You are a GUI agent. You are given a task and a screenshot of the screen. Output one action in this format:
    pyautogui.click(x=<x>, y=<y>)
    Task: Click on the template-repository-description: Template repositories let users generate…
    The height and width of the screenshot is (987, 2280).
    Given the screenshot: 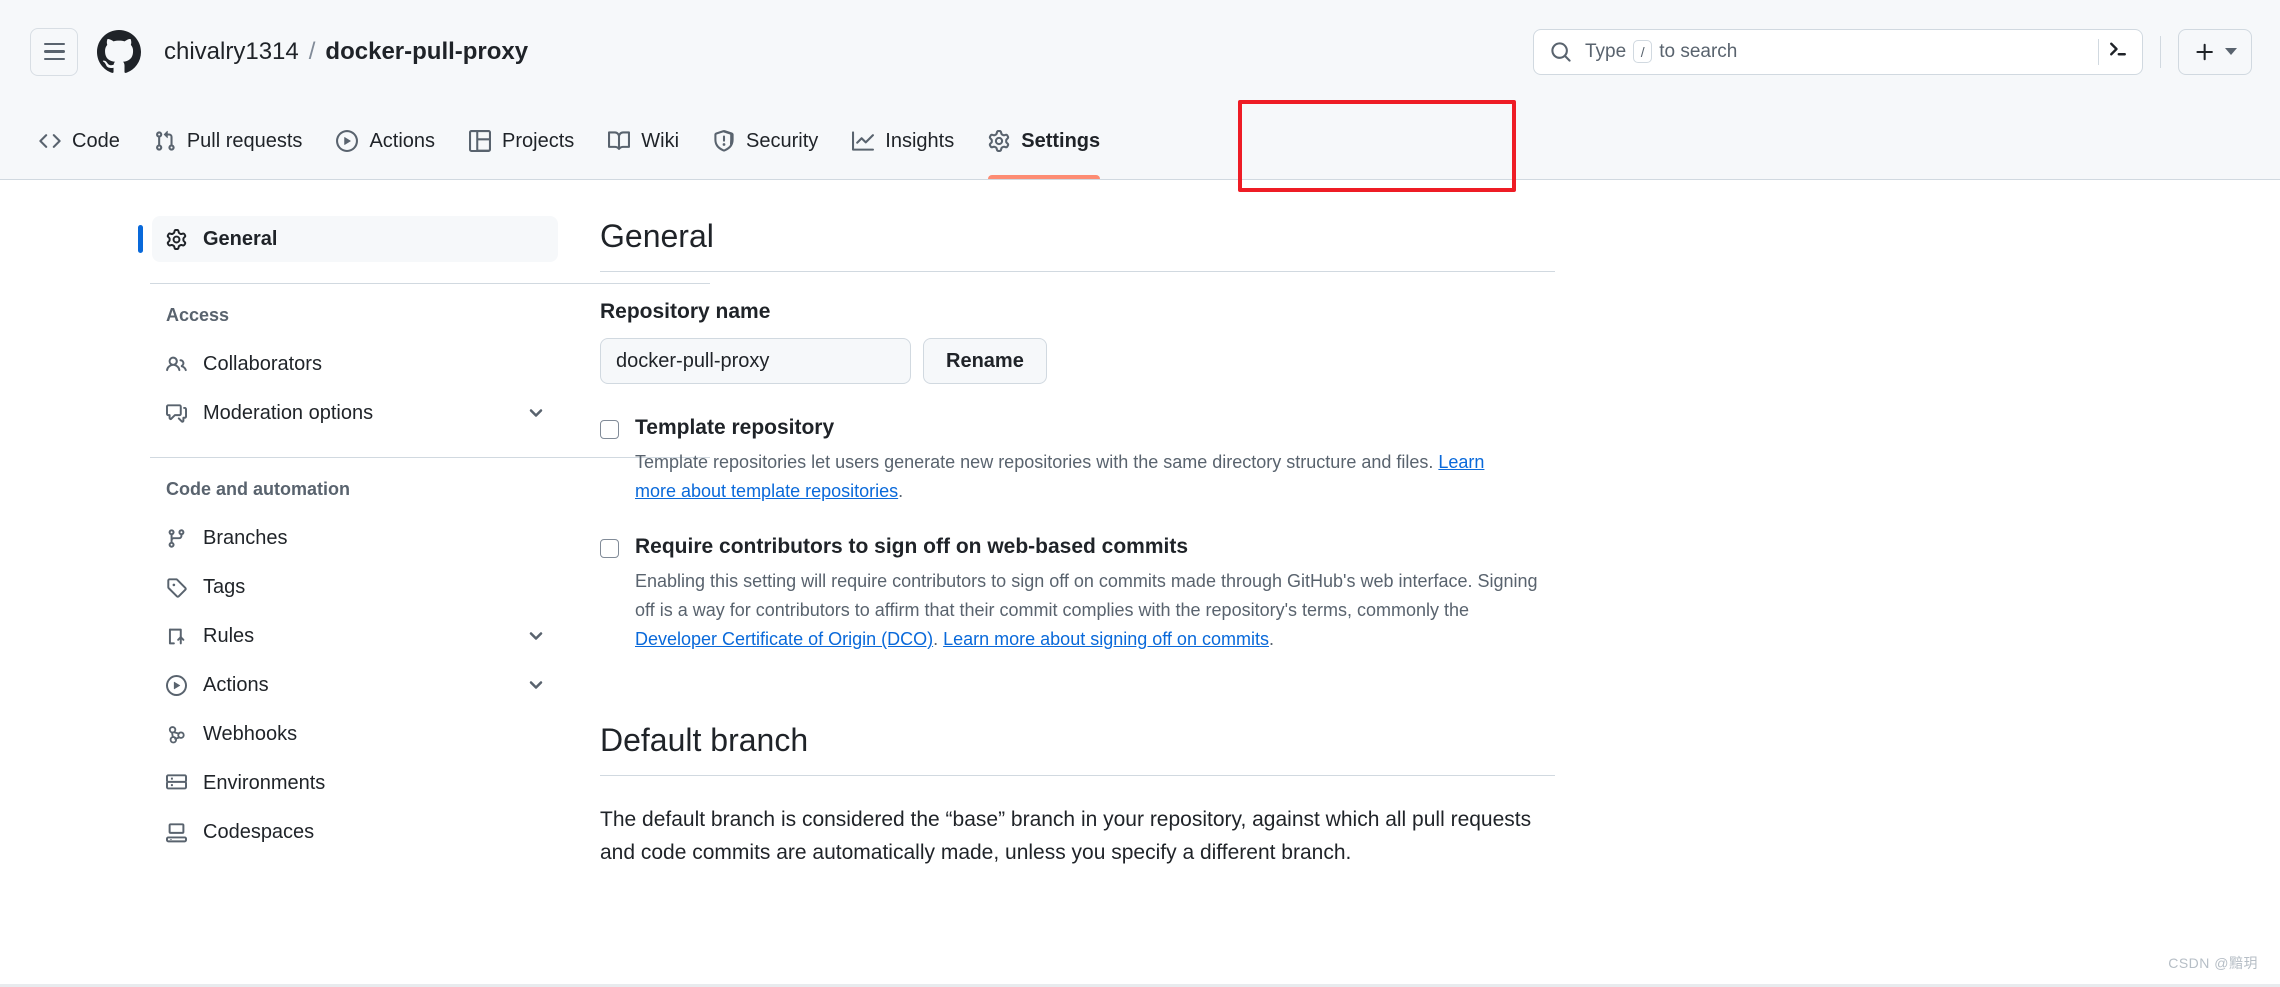 What is the action you would take?
    pyautogui.click(x=1070, y=477)
    